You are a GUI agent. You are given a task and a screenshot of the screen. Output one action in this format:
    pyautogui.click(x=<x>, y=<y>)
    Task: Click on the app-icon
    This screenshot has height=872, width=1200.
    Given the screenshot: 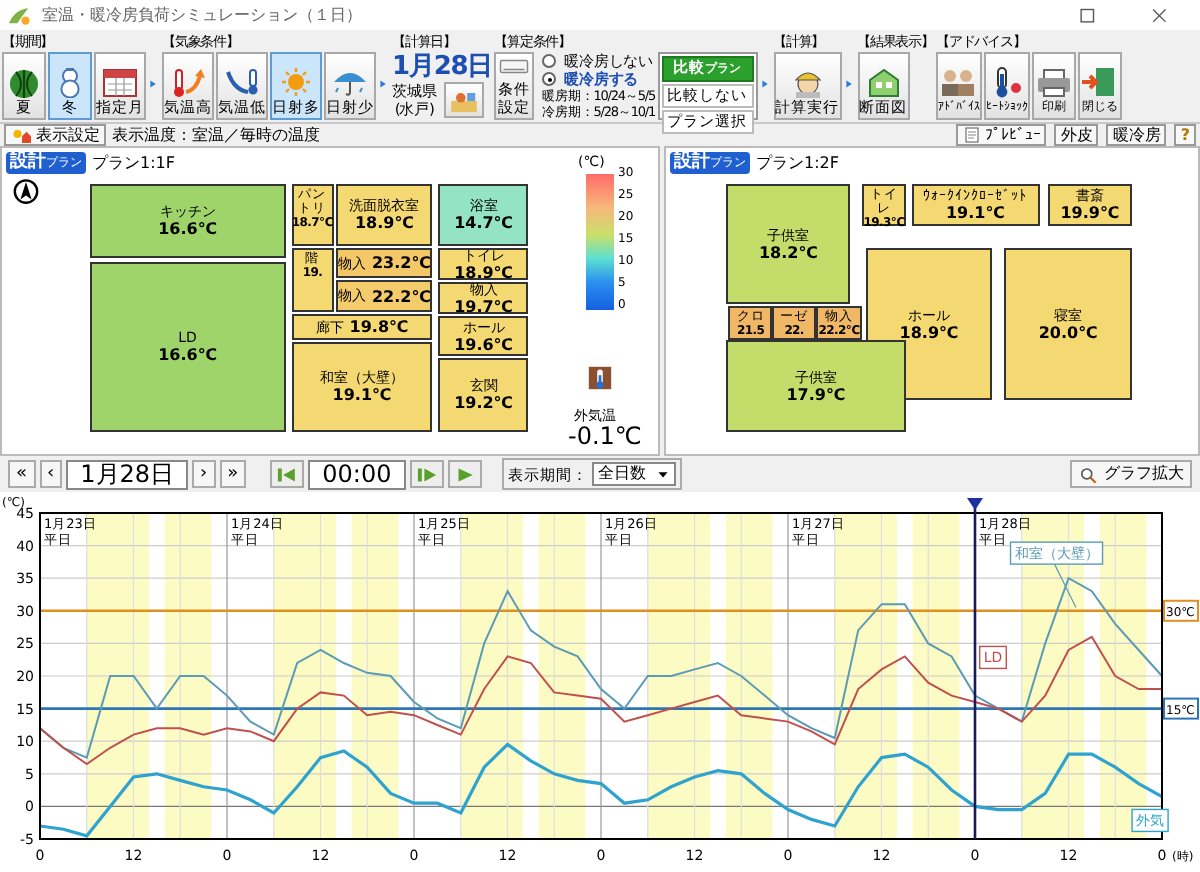 What is the action you would take?
    pyautogui.click(x=20, y=15)
    